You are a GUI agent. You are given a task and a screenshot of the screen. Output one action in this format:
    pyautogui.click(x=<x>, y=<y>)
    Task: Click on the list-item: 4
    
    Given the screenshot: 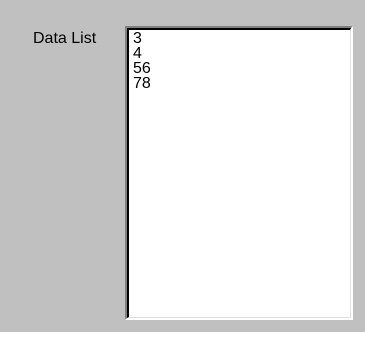 What is the action you would take?
    pyautogui.click(x=241, y=54)
    